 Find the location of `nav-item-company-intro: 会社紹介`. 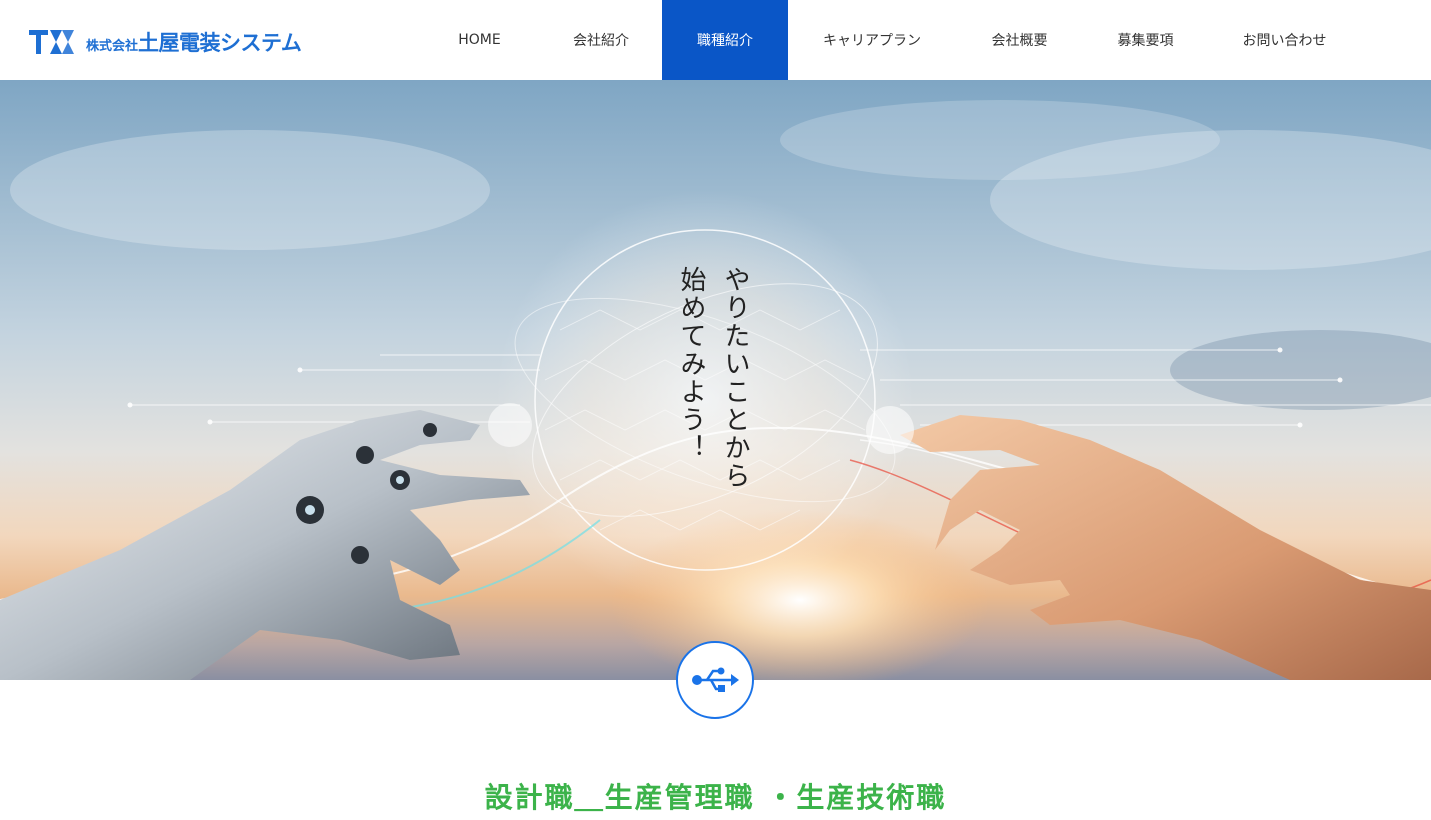

nav-item-company-intro: 会社紹介 is located at coordinates (601, 40).